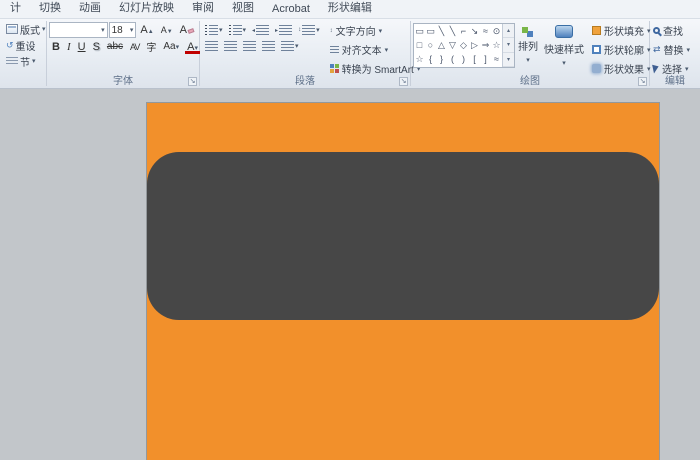  What do you see at coordinates (171, 46) in the screenshot?
I see `change-case-button: Aa ▾` at bounding box center [171, 46].